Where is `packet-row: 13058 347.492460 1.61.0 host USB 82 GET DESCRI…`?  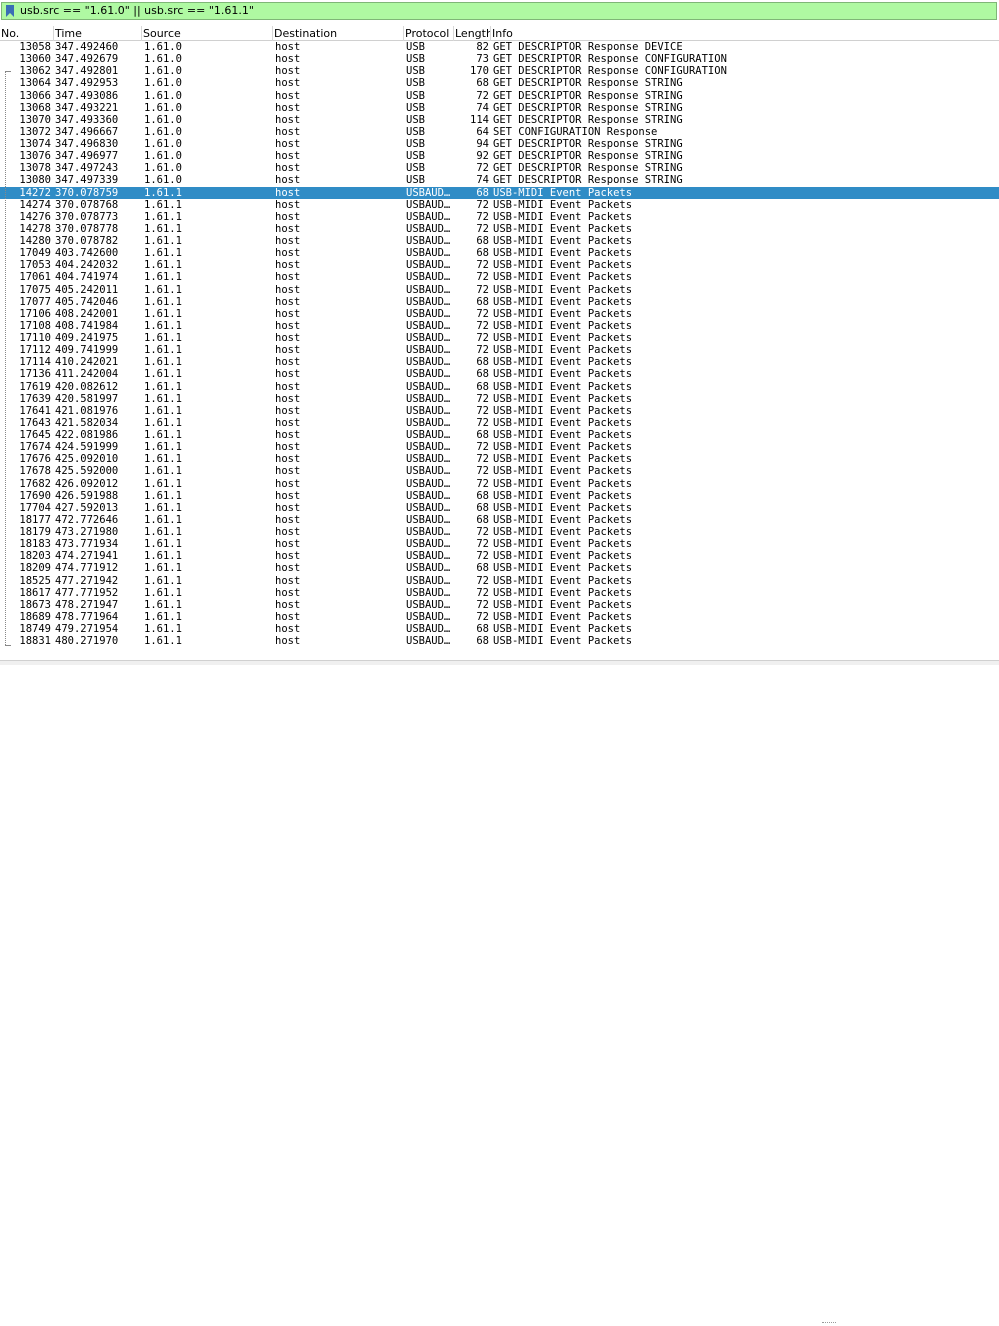
packet-row: 13058 347.492460 1.61.0 host USB 82 GET DESCRI… is located at coordinates (499, 47).